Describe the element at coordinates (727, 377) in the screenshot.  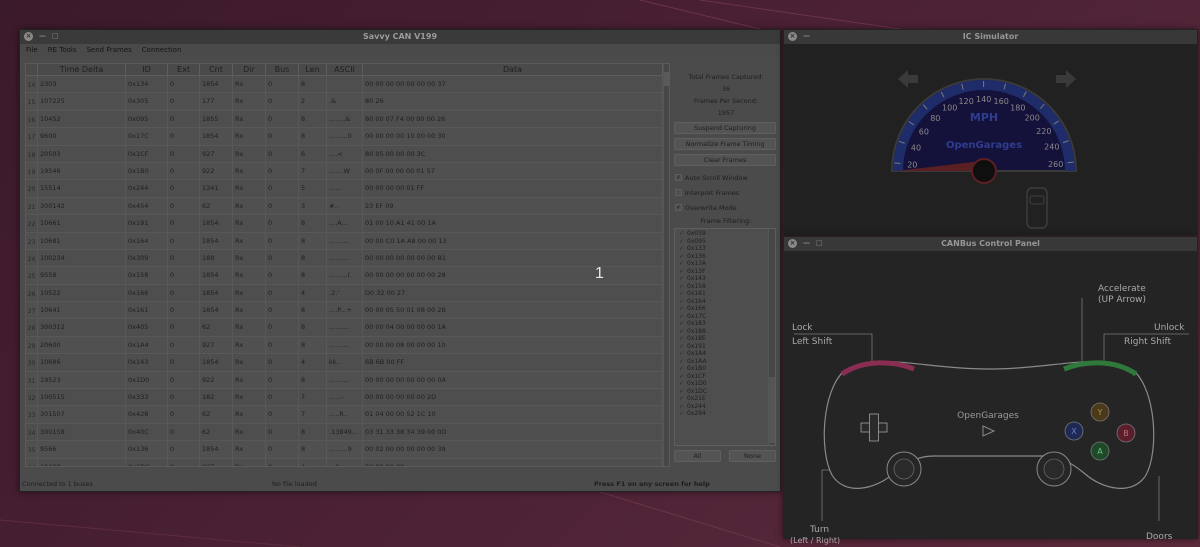
I see `filter-item: ✓ 0x1CF` at that location.